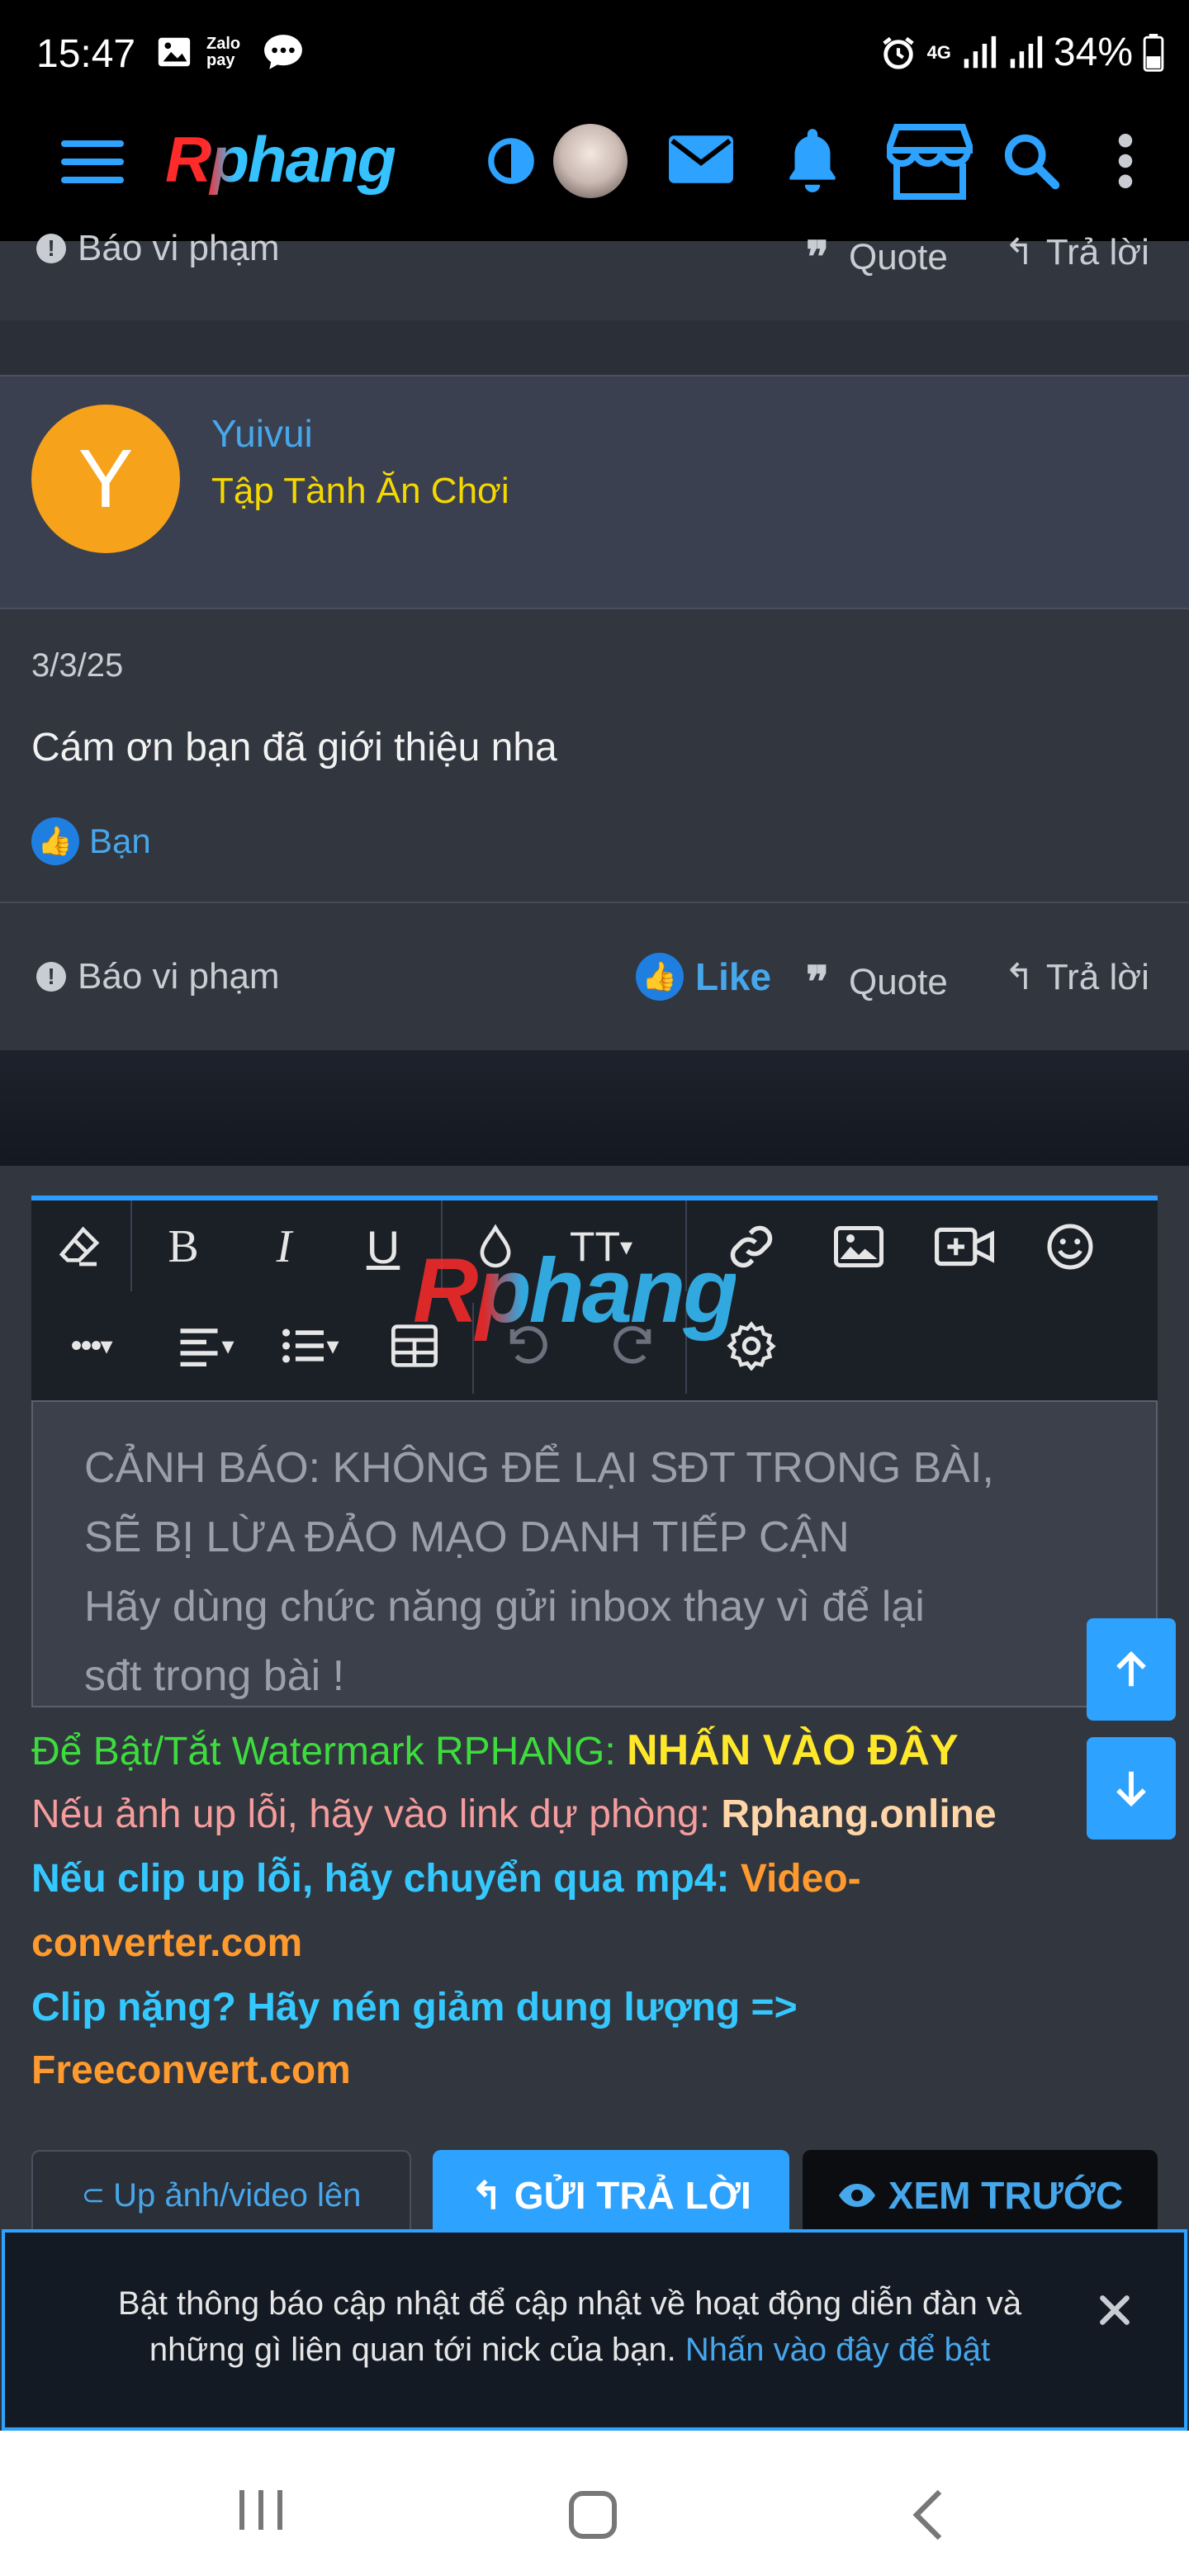 The width and height of the screenshot is (1189, 2576). I want to click on list-dropdown-icon: ▾, so click(332, 1346).